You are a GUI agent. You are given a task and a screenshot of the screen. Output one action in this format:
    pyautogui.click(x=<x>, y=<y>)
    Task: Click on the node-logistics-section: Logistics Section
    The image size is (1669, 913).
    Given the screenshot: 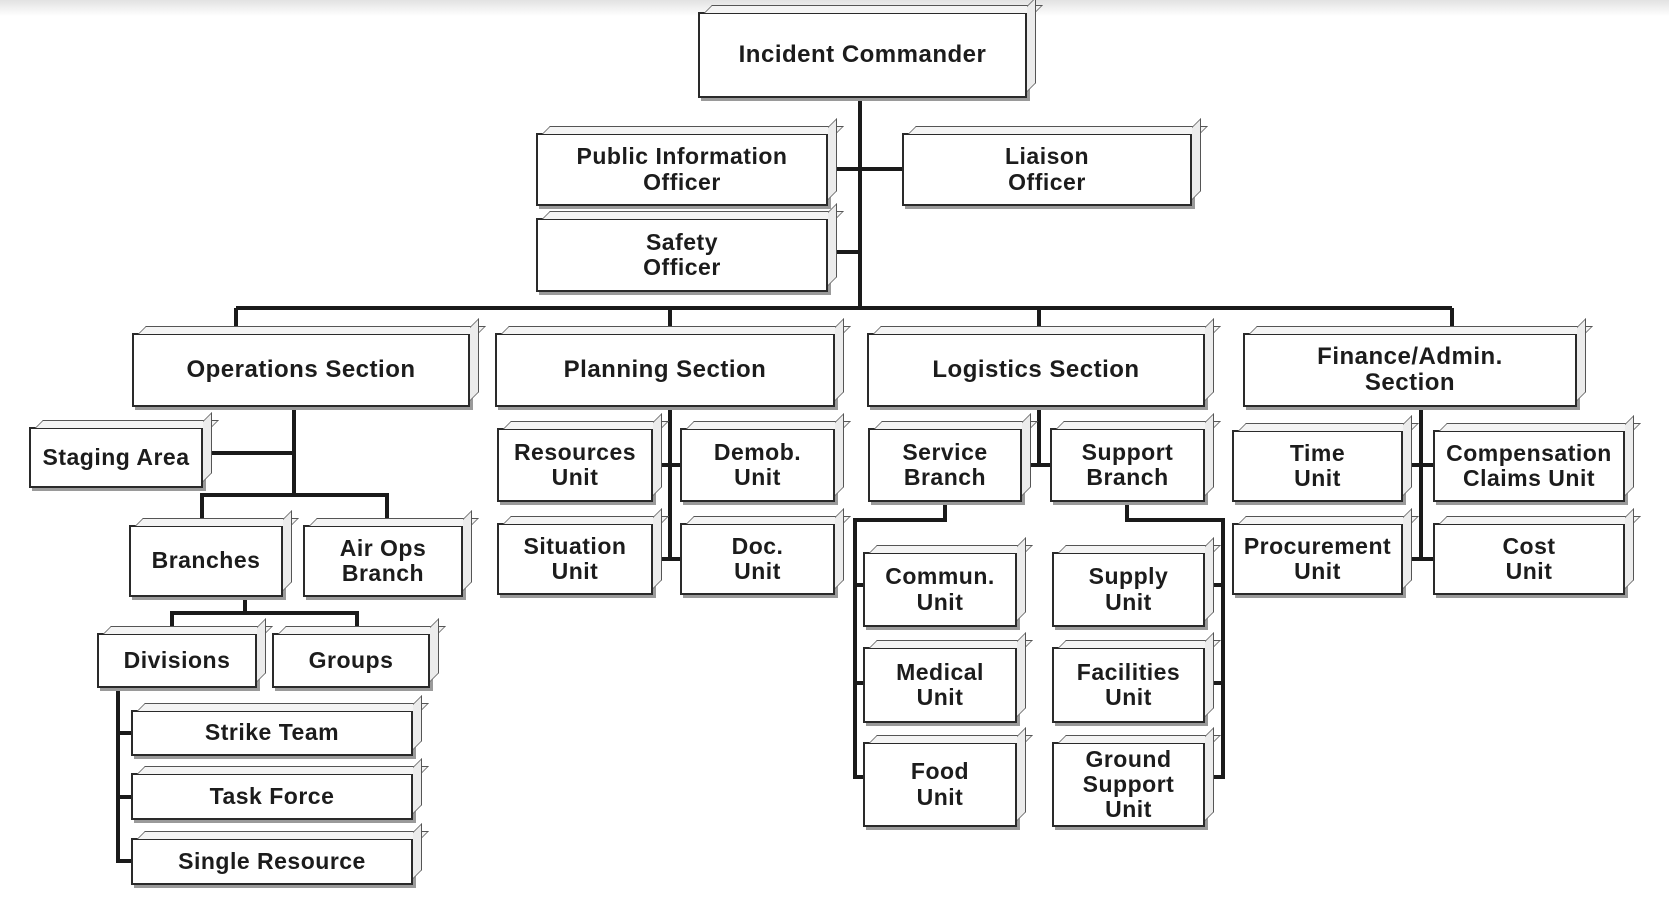 What is the action you would take?
    pyautogui.click(x=1036, y=370)
    